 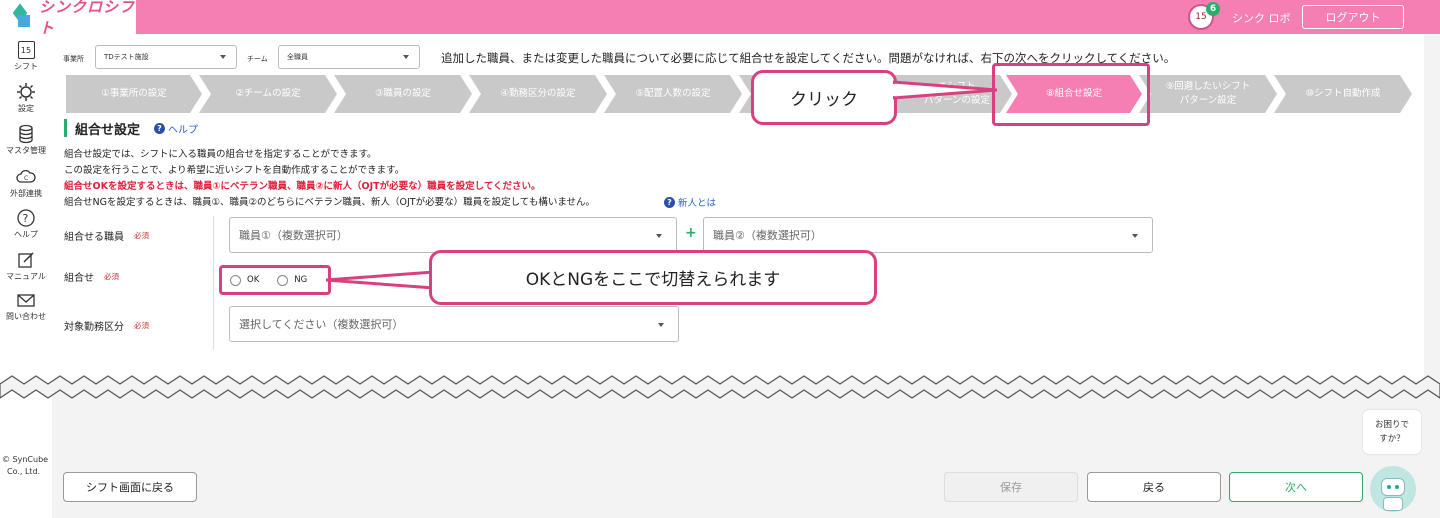 I want to click on newbie-link-label: 新人とは, so click(x=697, y=203).